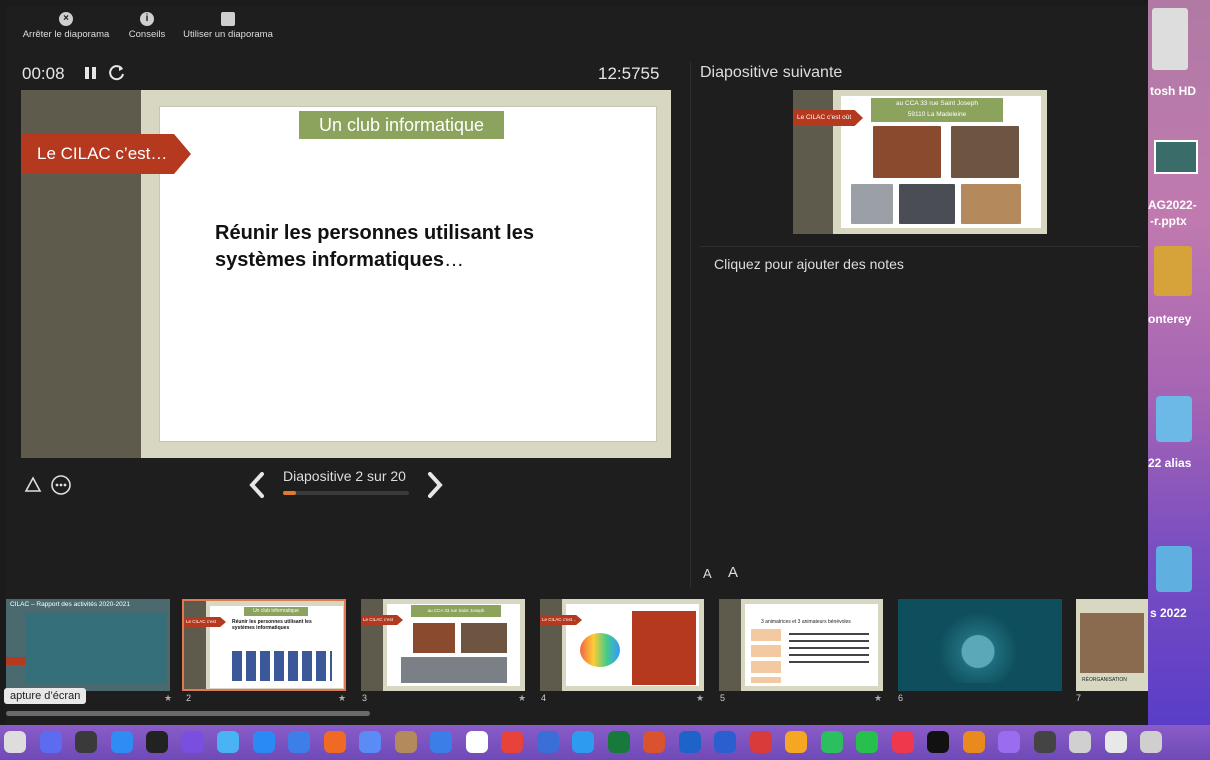 The height and width of the screenshot is (760, 1210). What do you see at coordinates (228, 19) in the screenshot?
I see `display-icon` at bounding box center [228, 19].